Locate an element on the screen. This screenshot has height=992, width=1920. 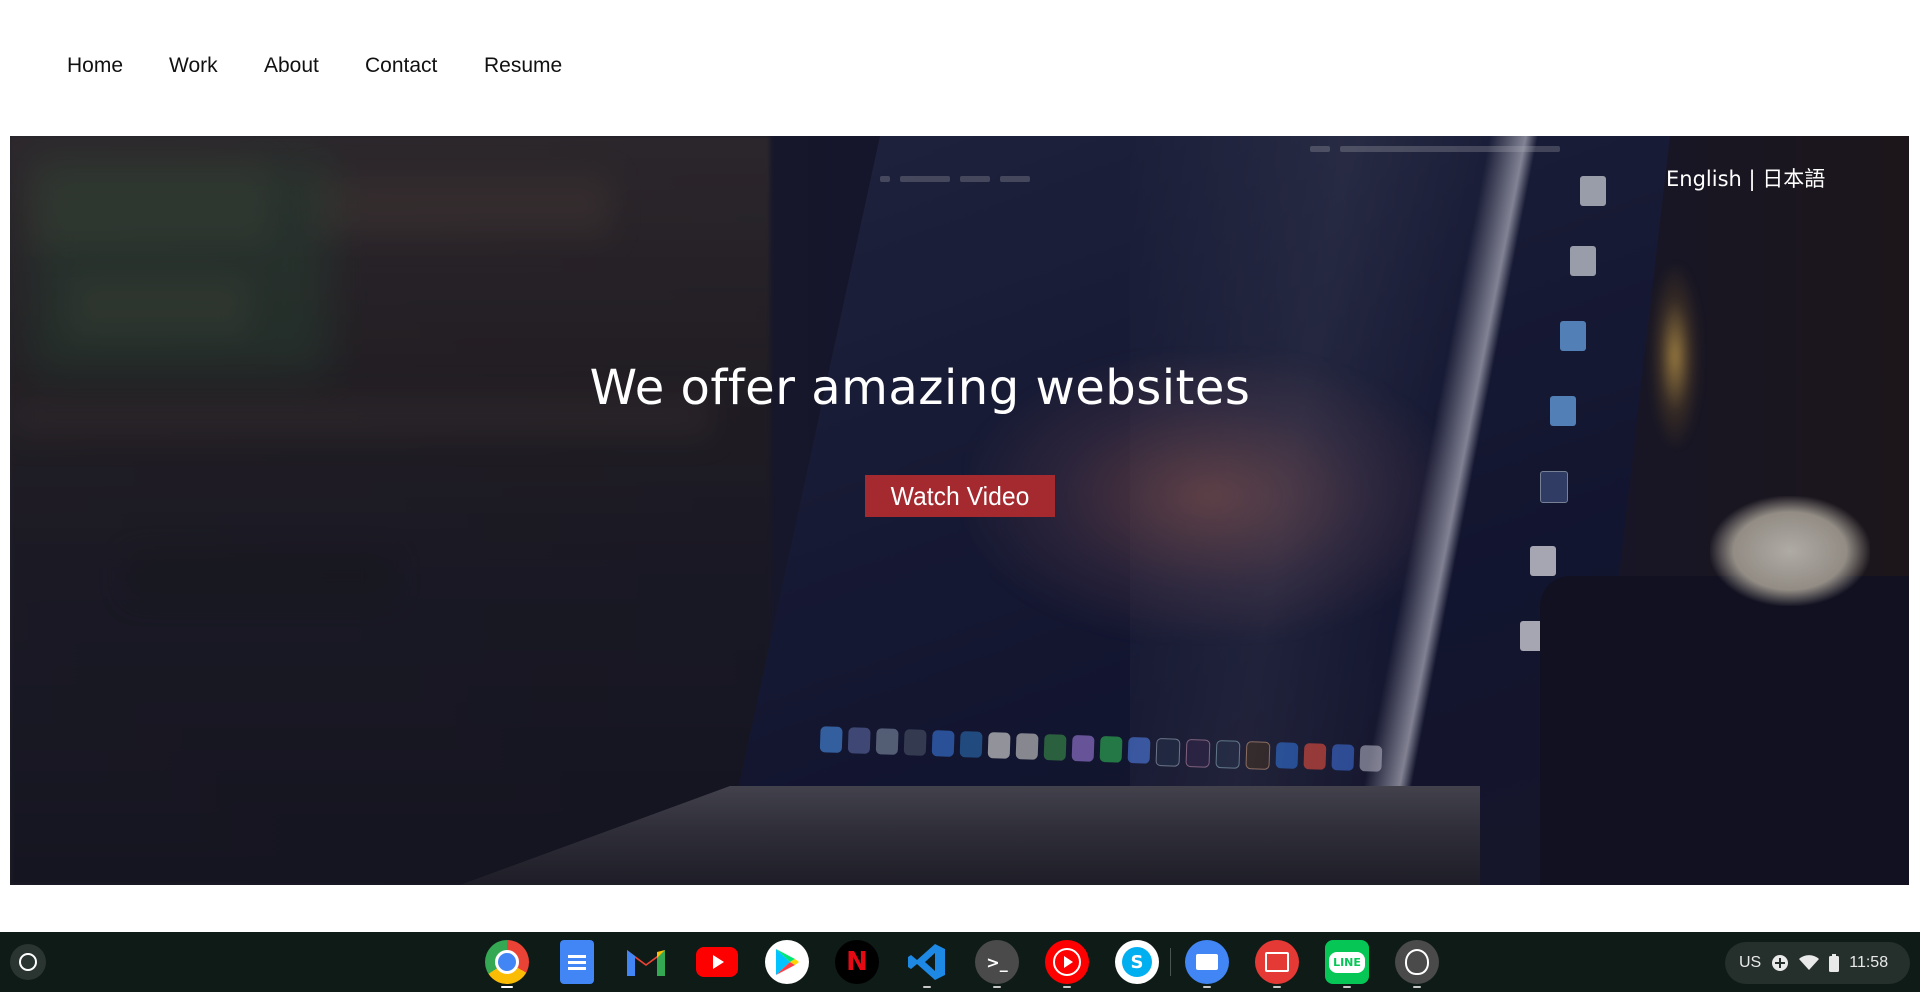
wifi-icon is located at coordinates (1809, 963).